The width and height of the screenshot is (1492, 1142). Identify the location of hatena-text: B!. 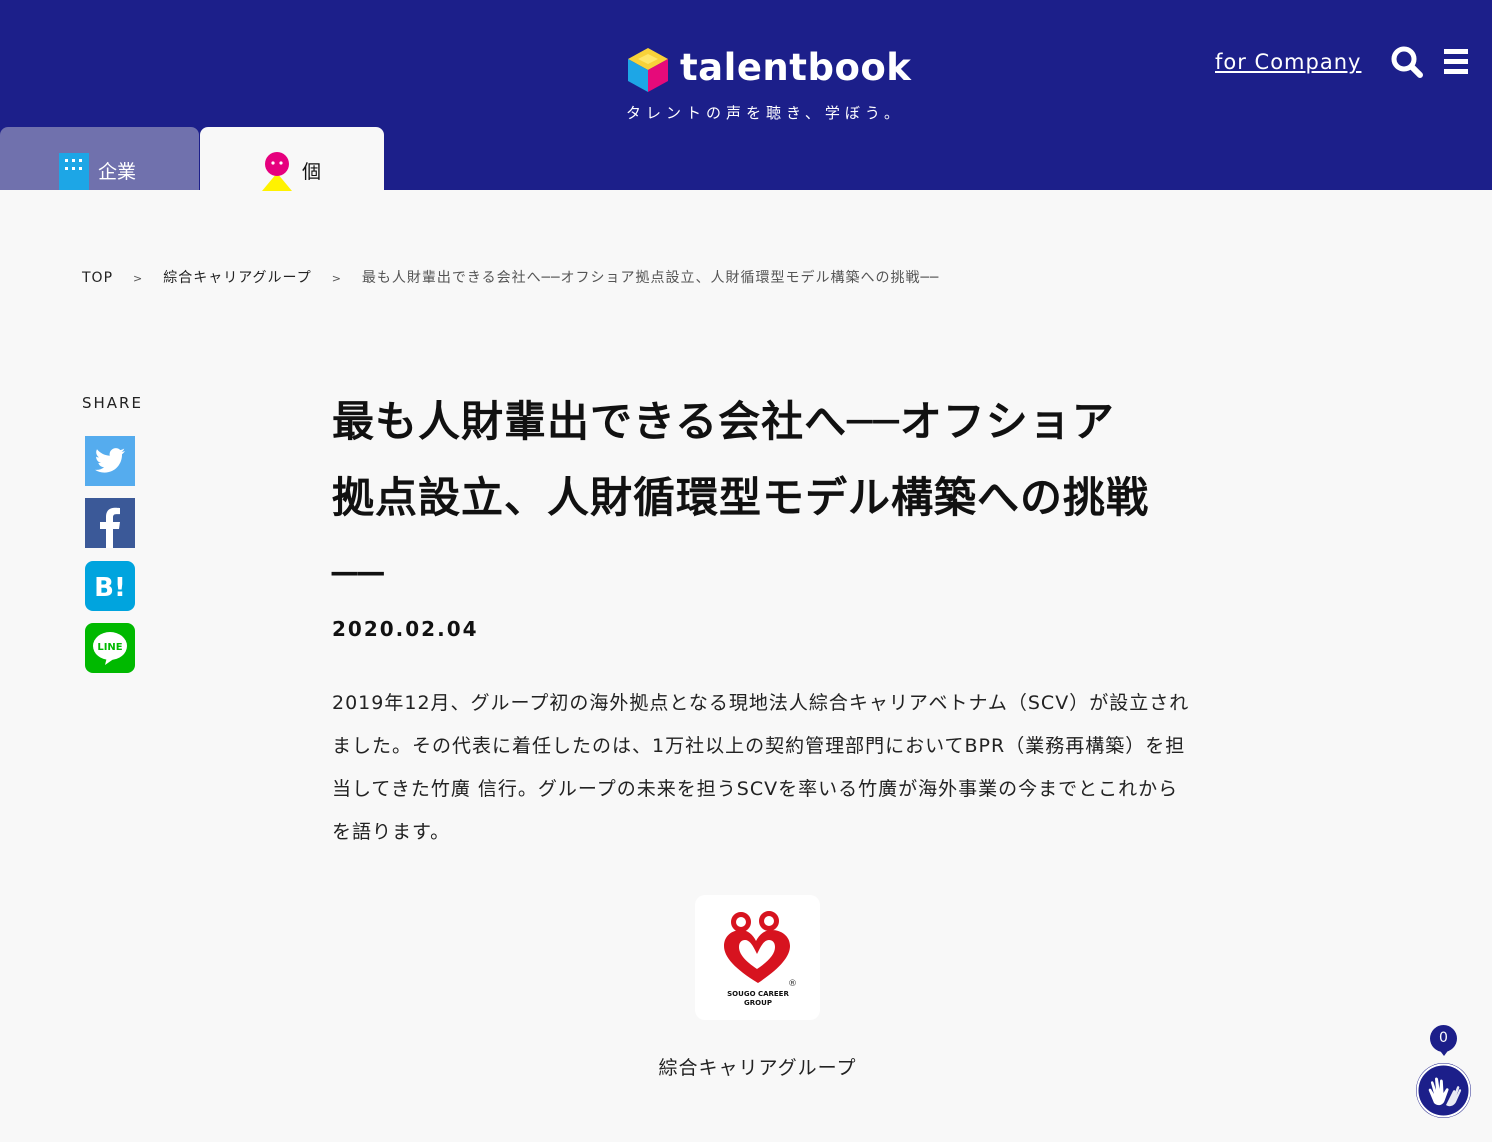
(110, 588).